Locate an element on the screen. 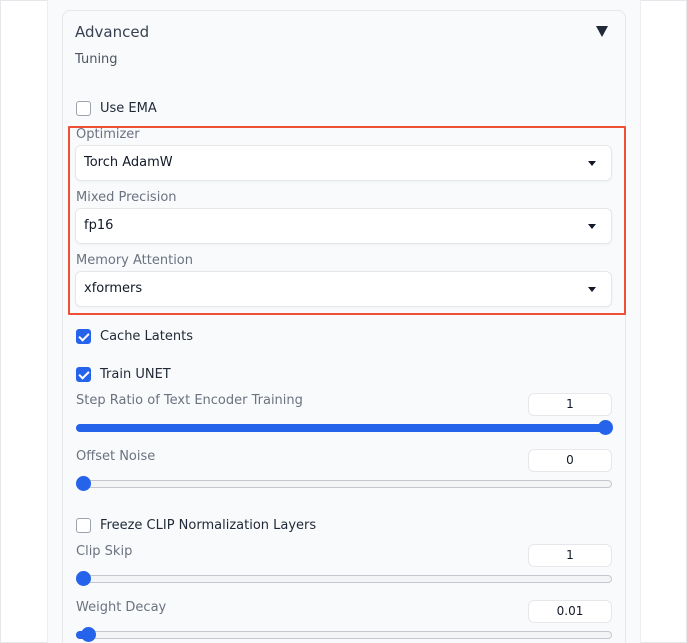 The height and width of the screenshot is (643, 687). train-unet-row: Train UNET is located at coordinates (123, 374).